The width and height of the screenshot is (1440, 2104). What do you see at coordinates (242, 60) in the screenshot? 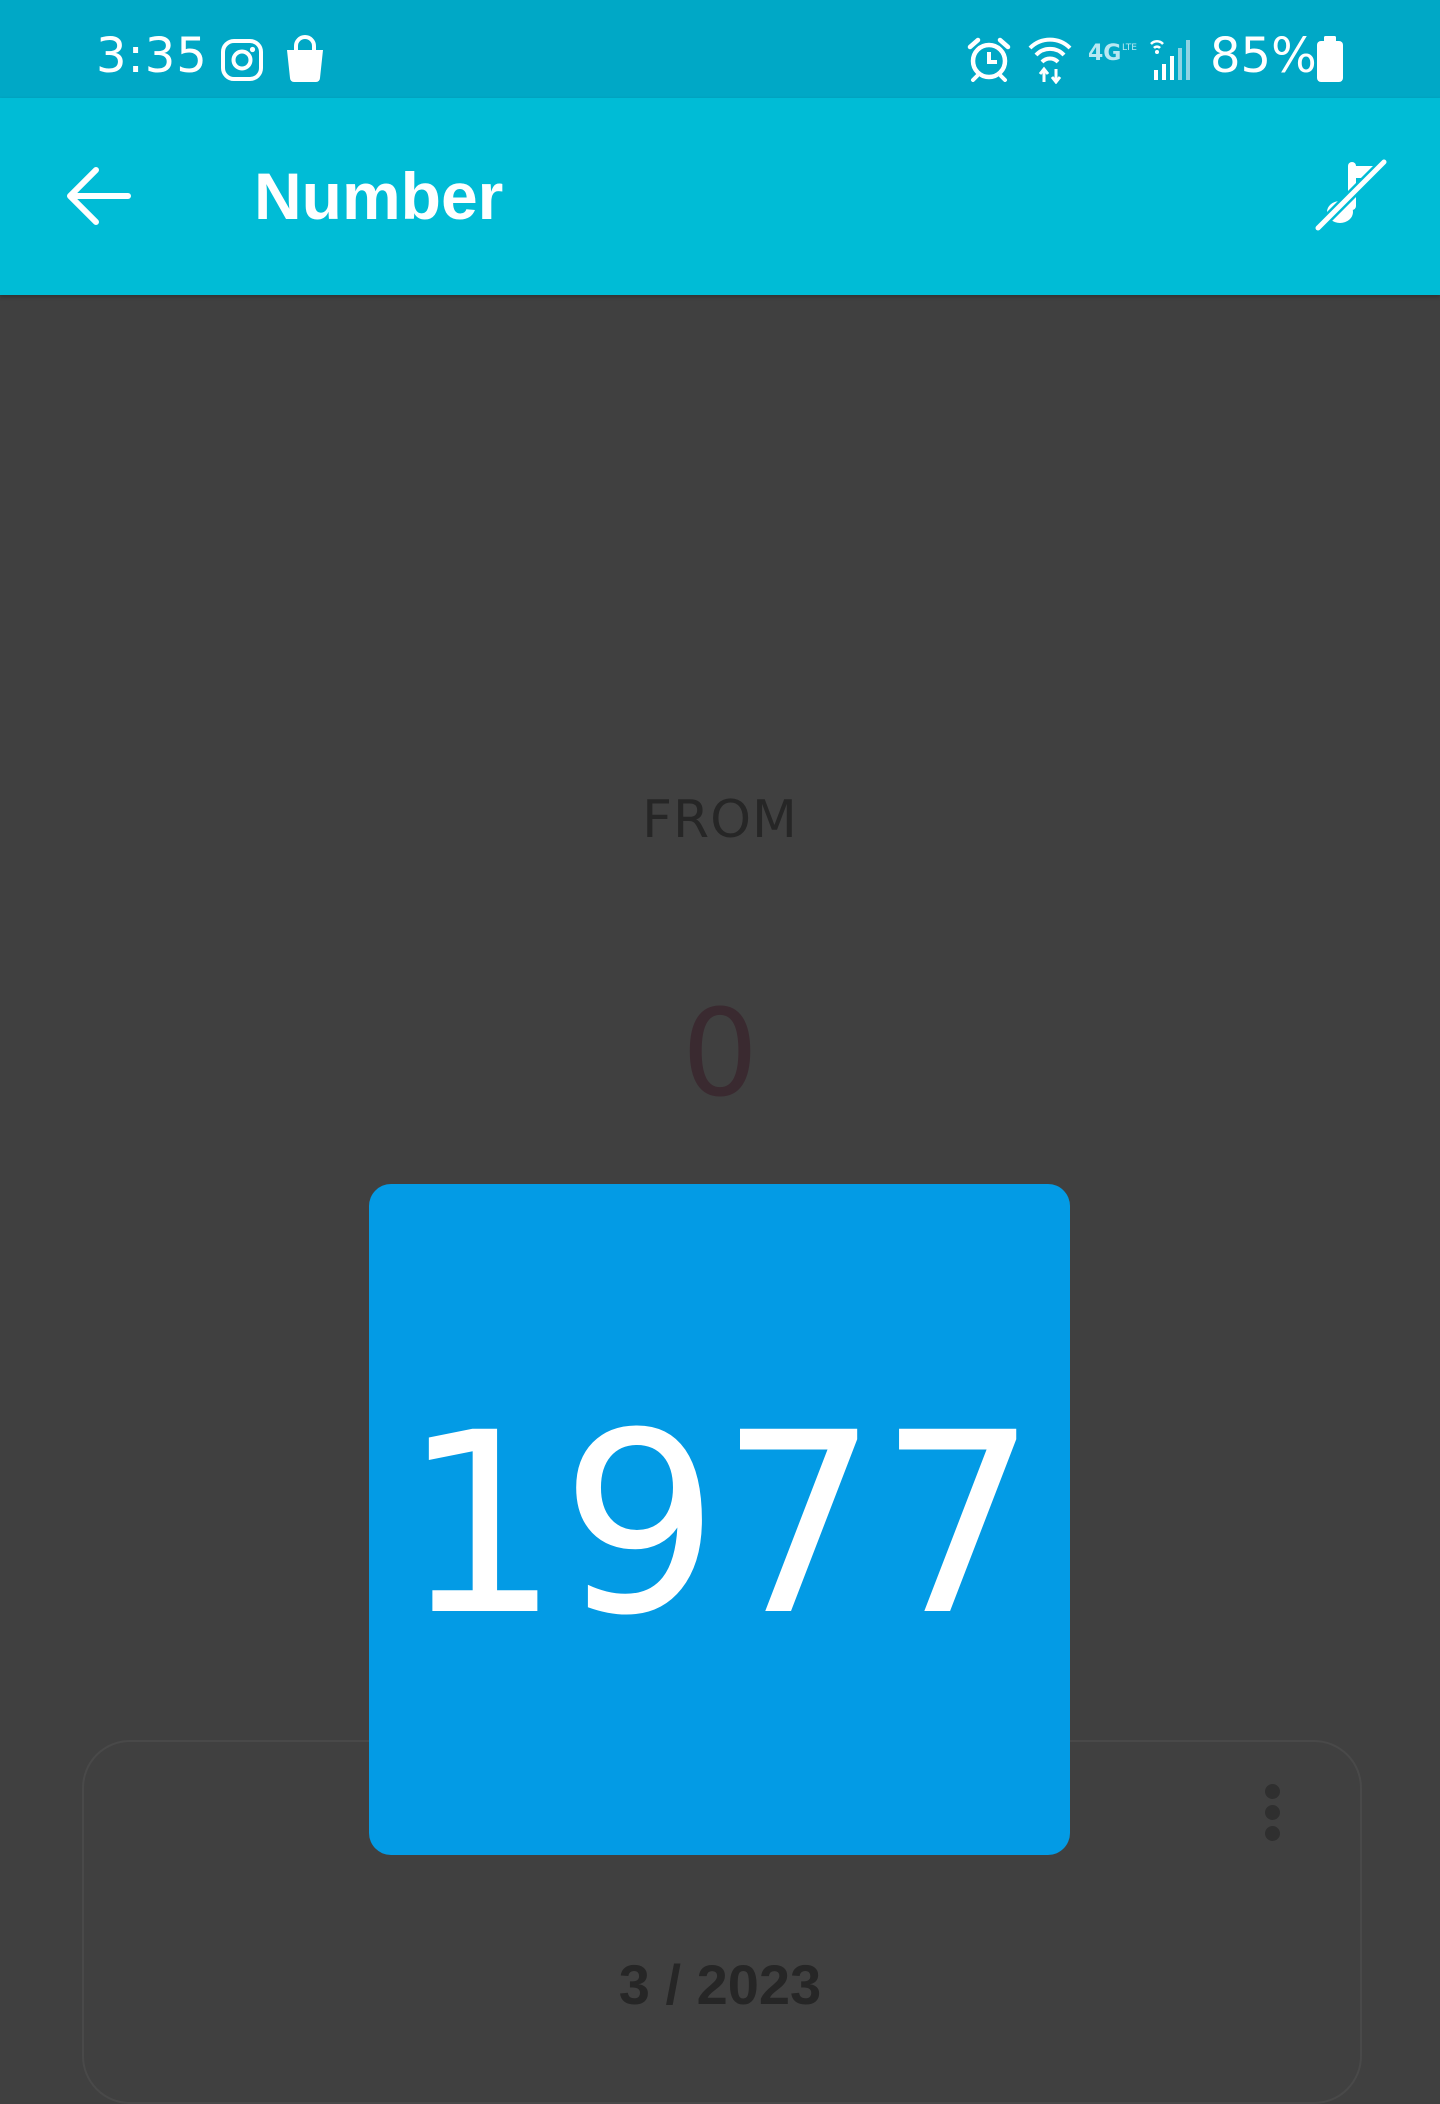
I see `instagram-icon` at bounding box center [242, 60].